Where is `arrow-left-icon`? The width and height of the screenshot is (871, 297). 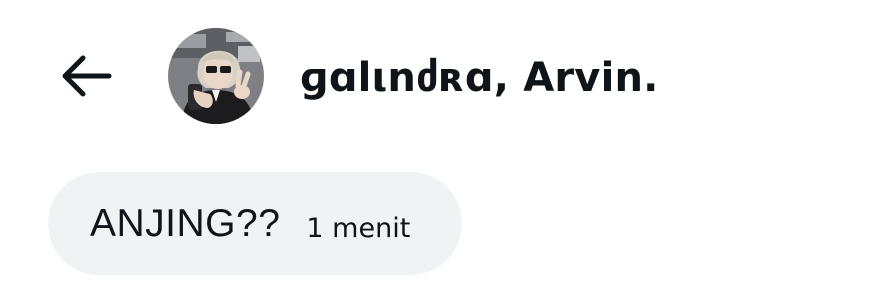 arrow-left-icon is located at coordinates (87, 76).